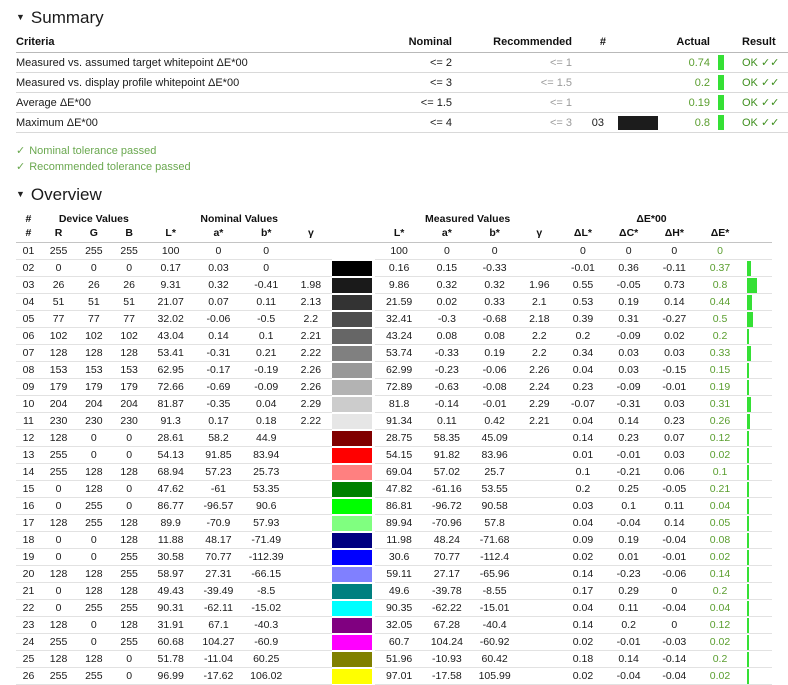  What do you see at coordinates (58, 659) in the screenshot?
I see `cell-device-r: 128` at bounding box center [58, 659].